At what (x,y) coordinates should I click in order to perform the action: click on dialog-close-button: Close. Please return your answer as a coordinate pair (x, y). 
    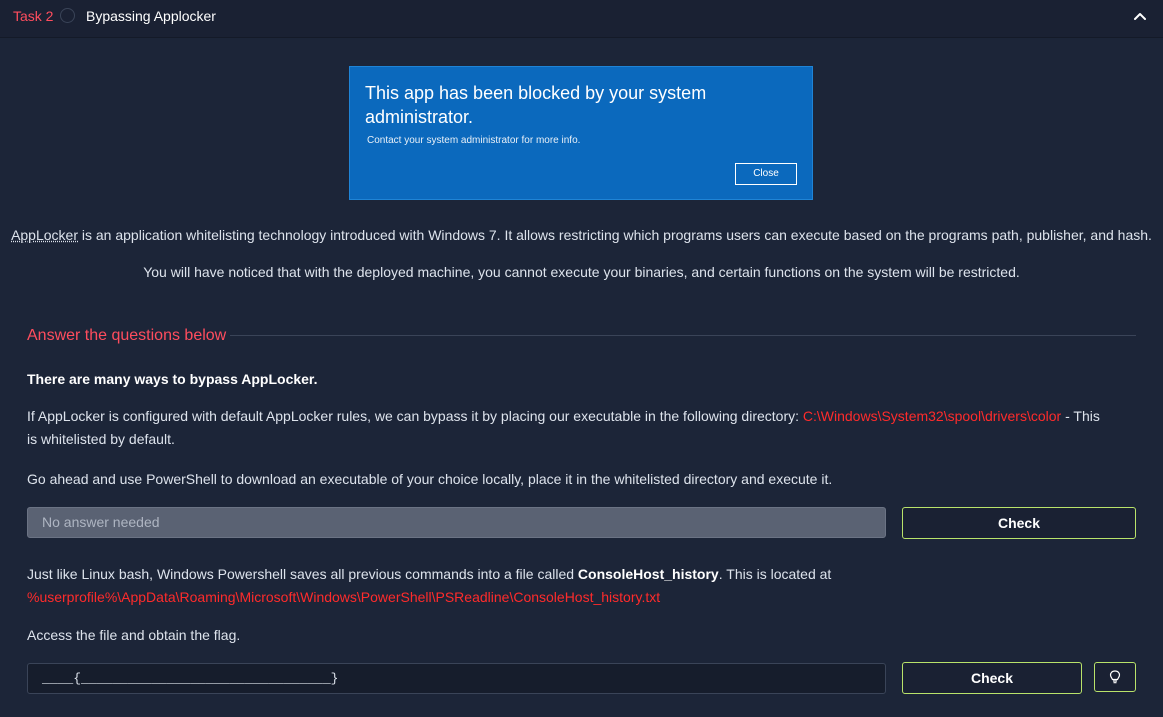
    Looking at the image, I should click on (766, 174).